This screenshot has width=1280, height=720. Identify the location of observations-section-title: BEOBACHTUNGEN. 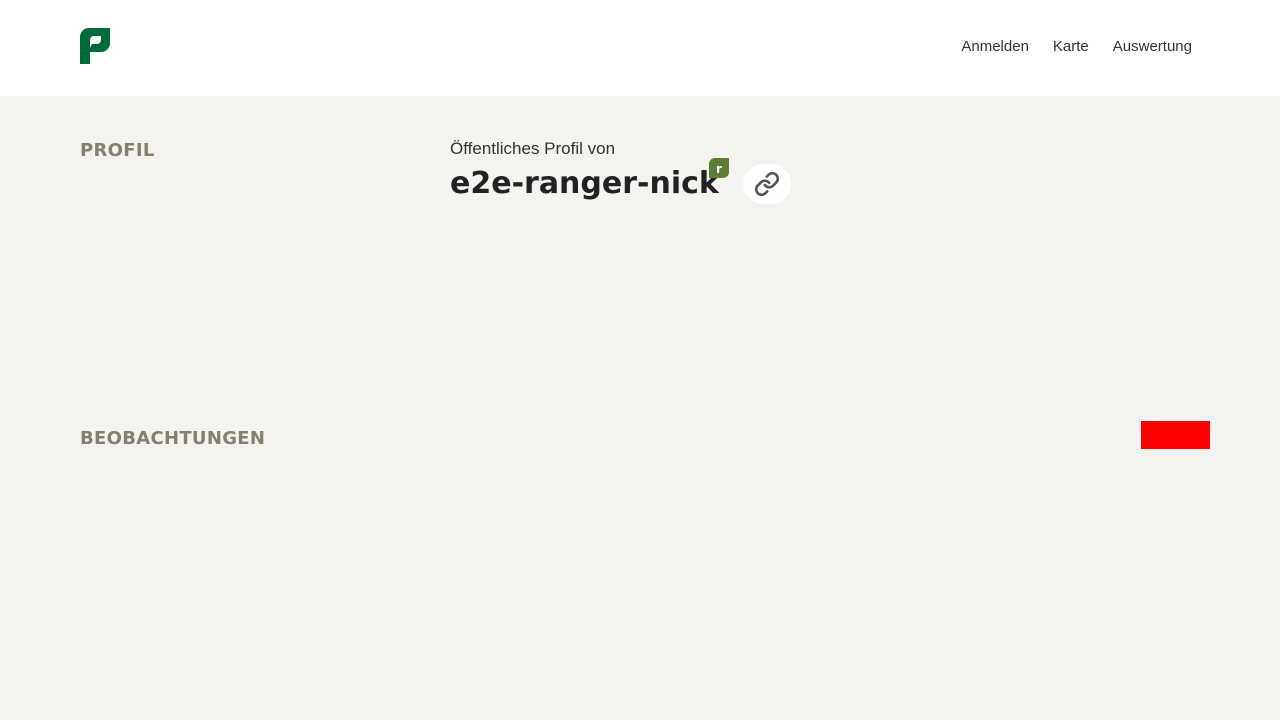
(173, 438).